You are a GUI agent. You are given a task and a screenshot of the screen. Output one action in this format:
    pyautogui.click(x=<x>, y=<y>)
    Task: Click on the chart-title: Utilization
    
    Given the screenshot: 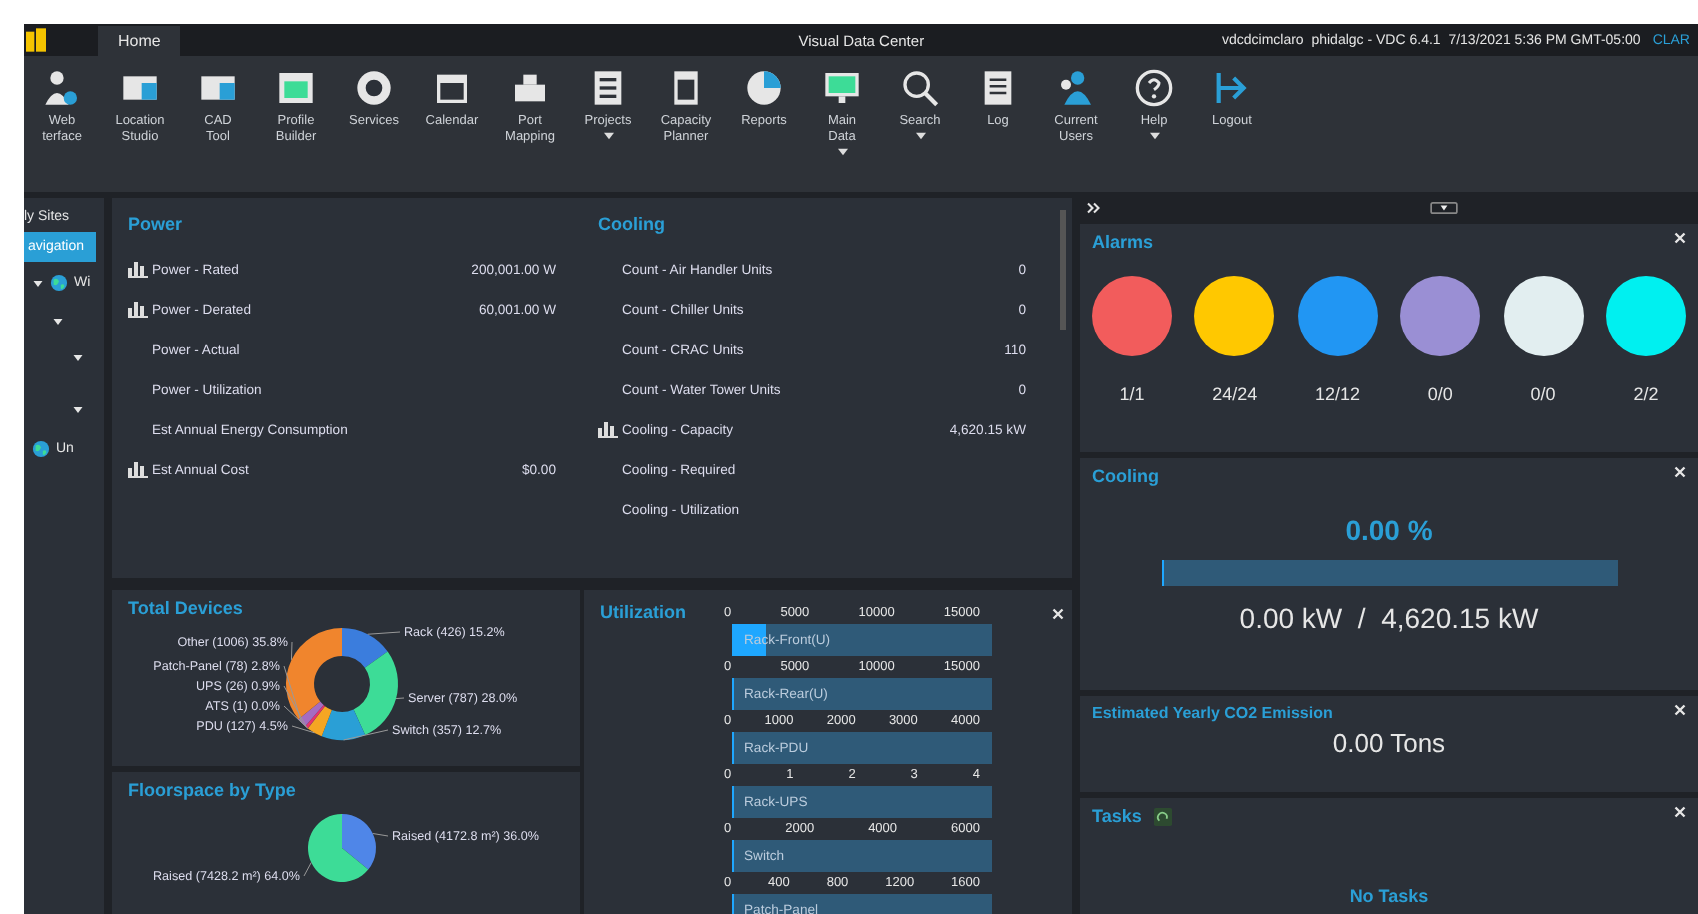 What is the action you would take?
    pyautogui.click(x=644, y=614)
    